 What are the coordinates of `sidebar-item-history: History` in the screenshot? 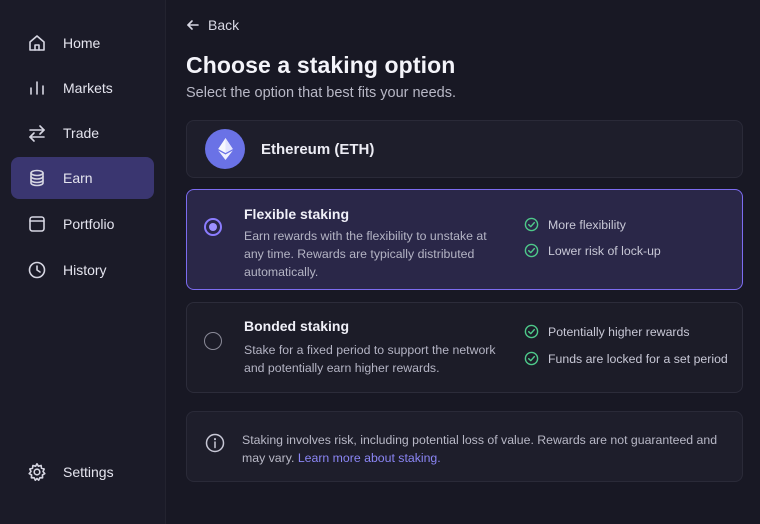 It's located at (82, 270).